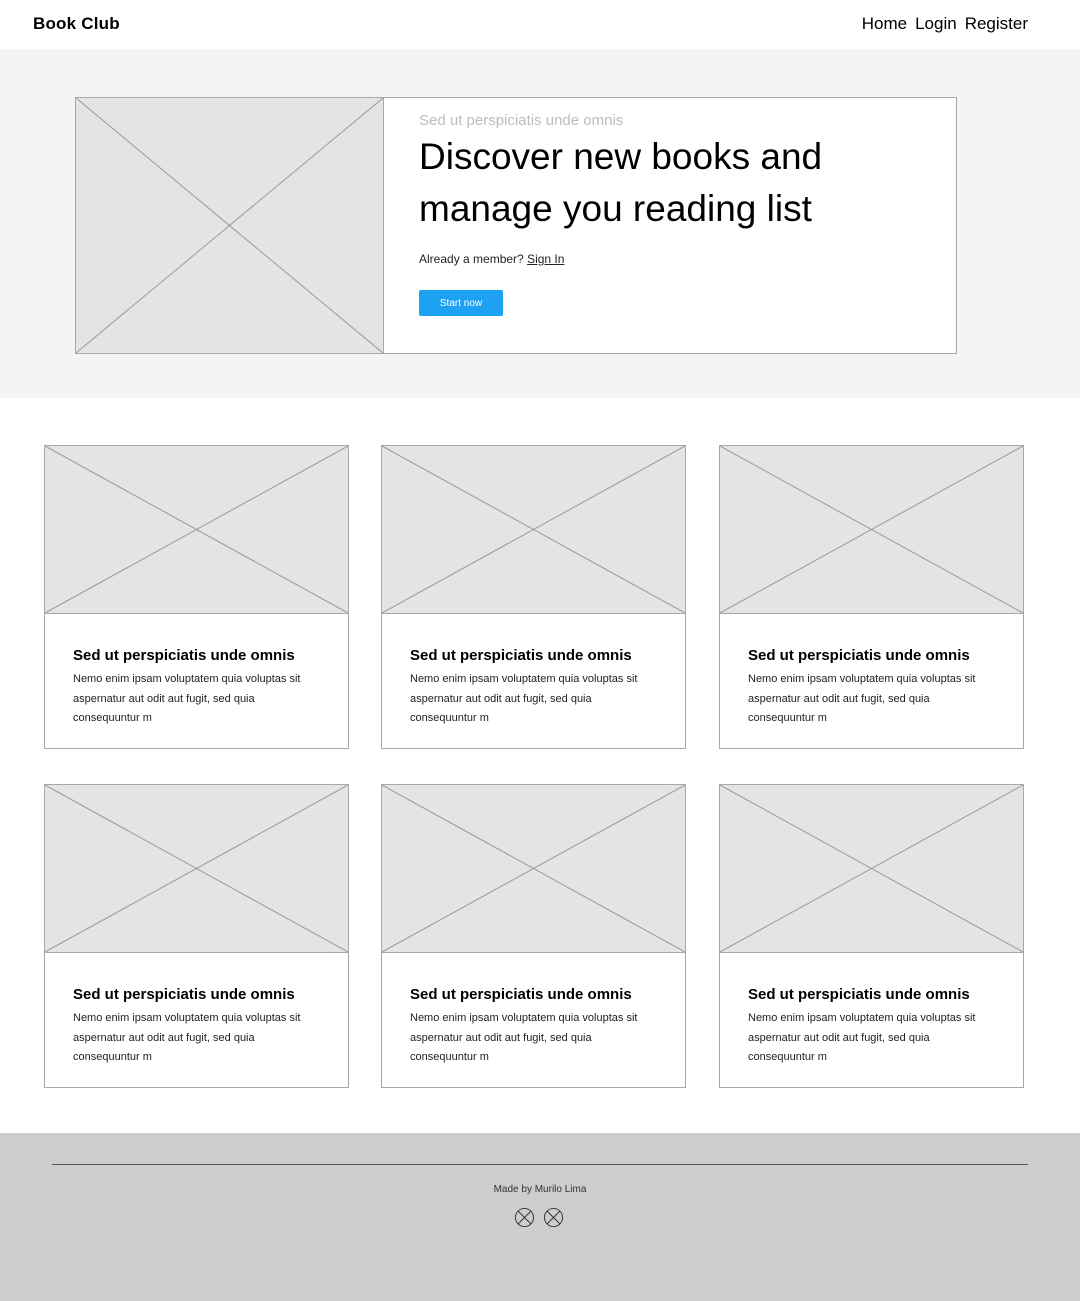 This screenshot has height=1301, width=1080. I want to click on site-footer: Made by Murilo Lima, so click(540, 1217).